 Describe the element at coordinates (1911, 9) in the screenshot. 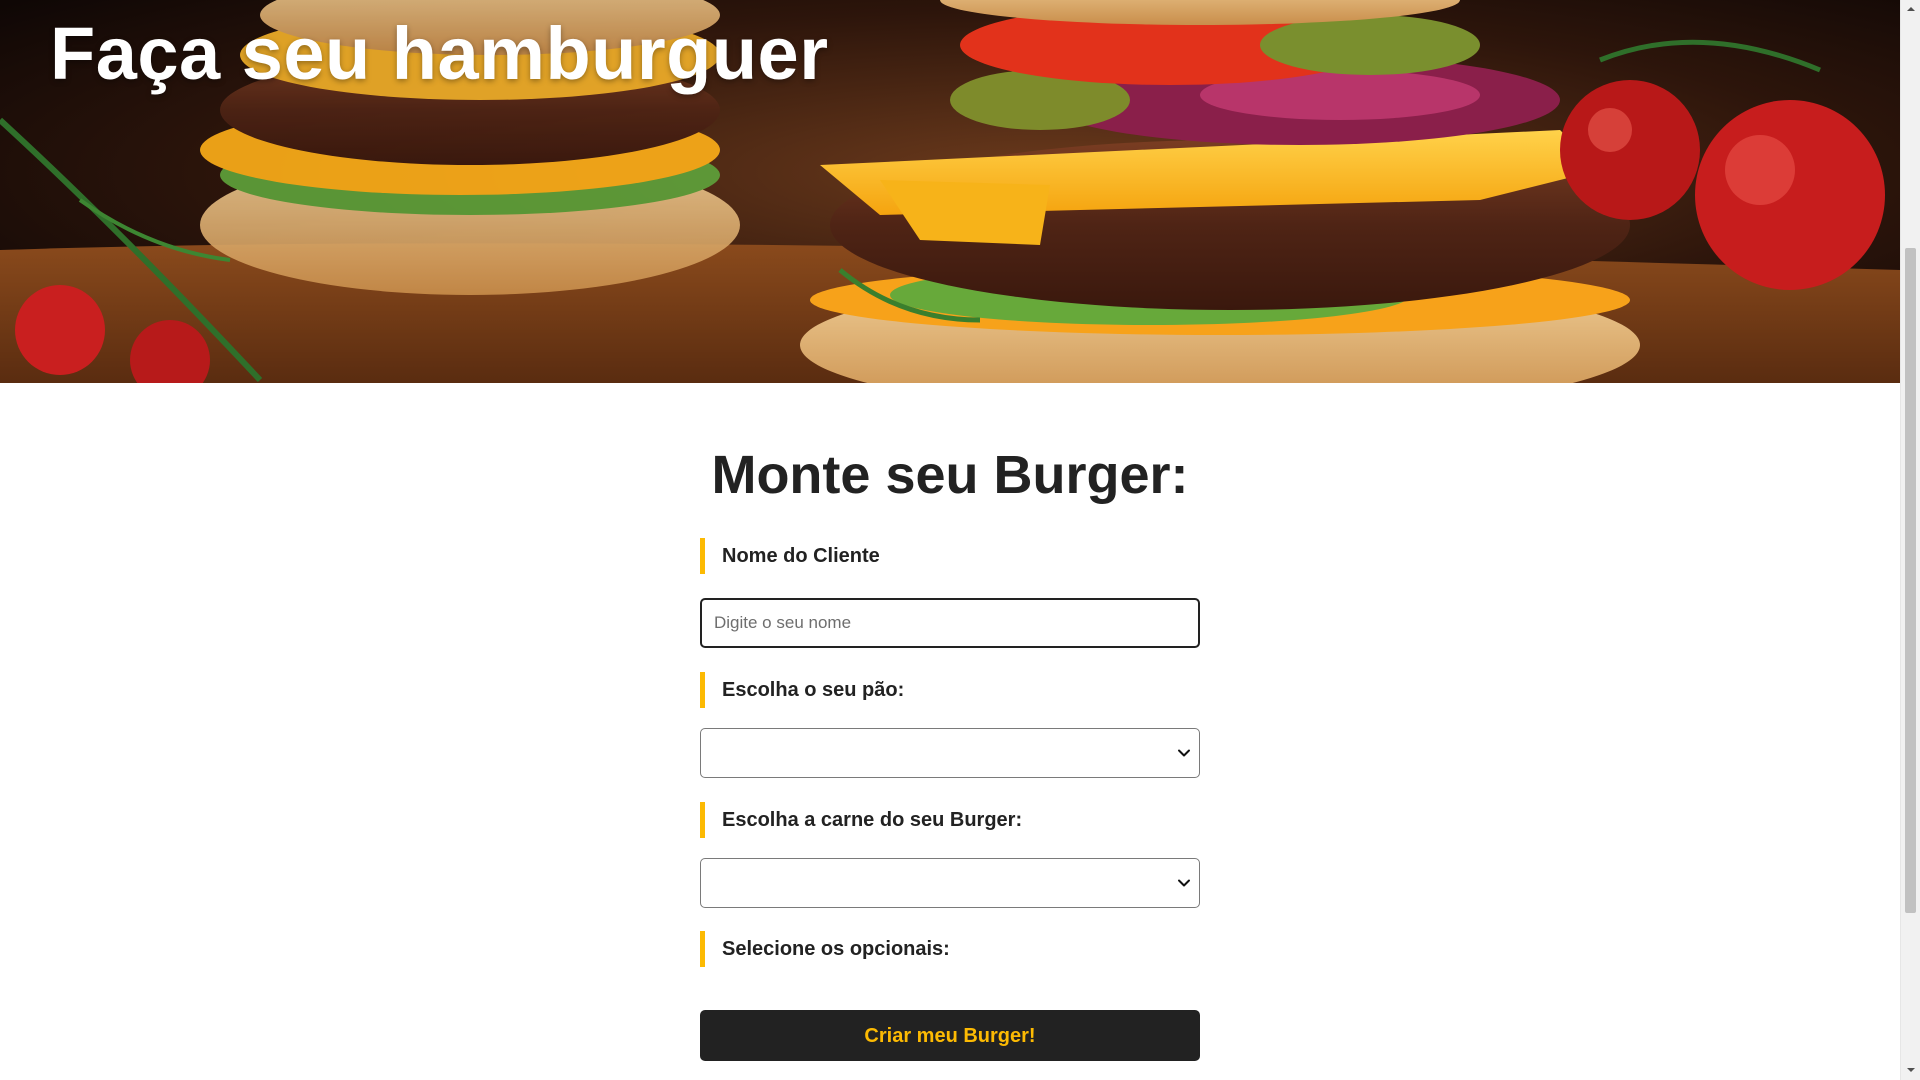

I see `scroll-up-arrow-icon` at that location.